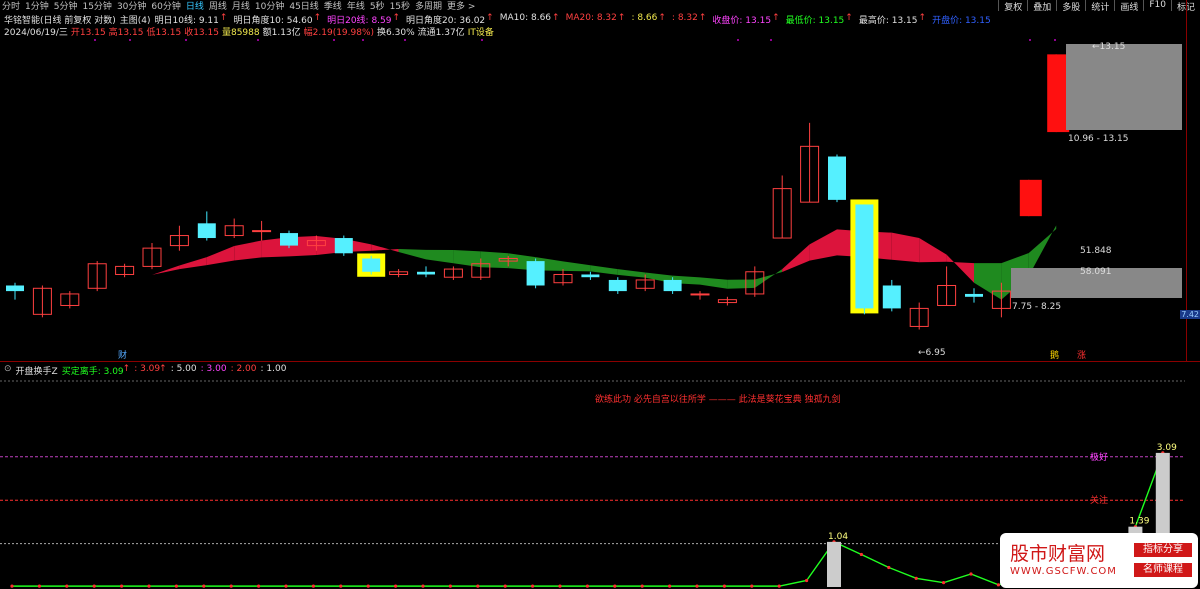 This screenshot has width=1200, height=589. What do you see at coordinates (1167, 448) in the screenshot?
I see `bar-label-3: 3.09` at bounding box center [1167, 448].